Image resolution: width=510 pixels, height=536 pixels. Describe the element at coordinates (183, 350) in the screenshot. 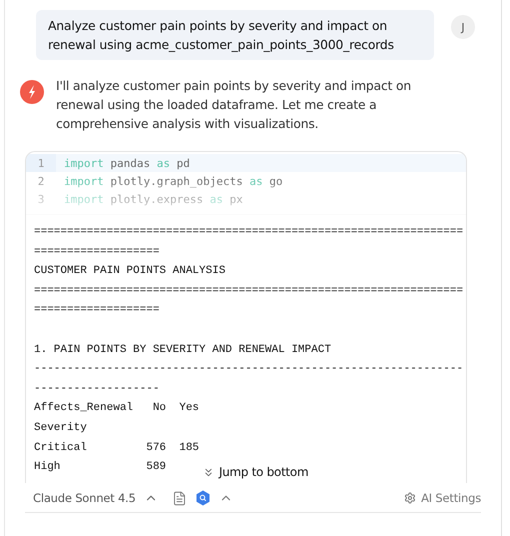

I see `output-line: 1. PAIN POINTS BY SEVERITY AND RENEWAL IMPACT` at that location.